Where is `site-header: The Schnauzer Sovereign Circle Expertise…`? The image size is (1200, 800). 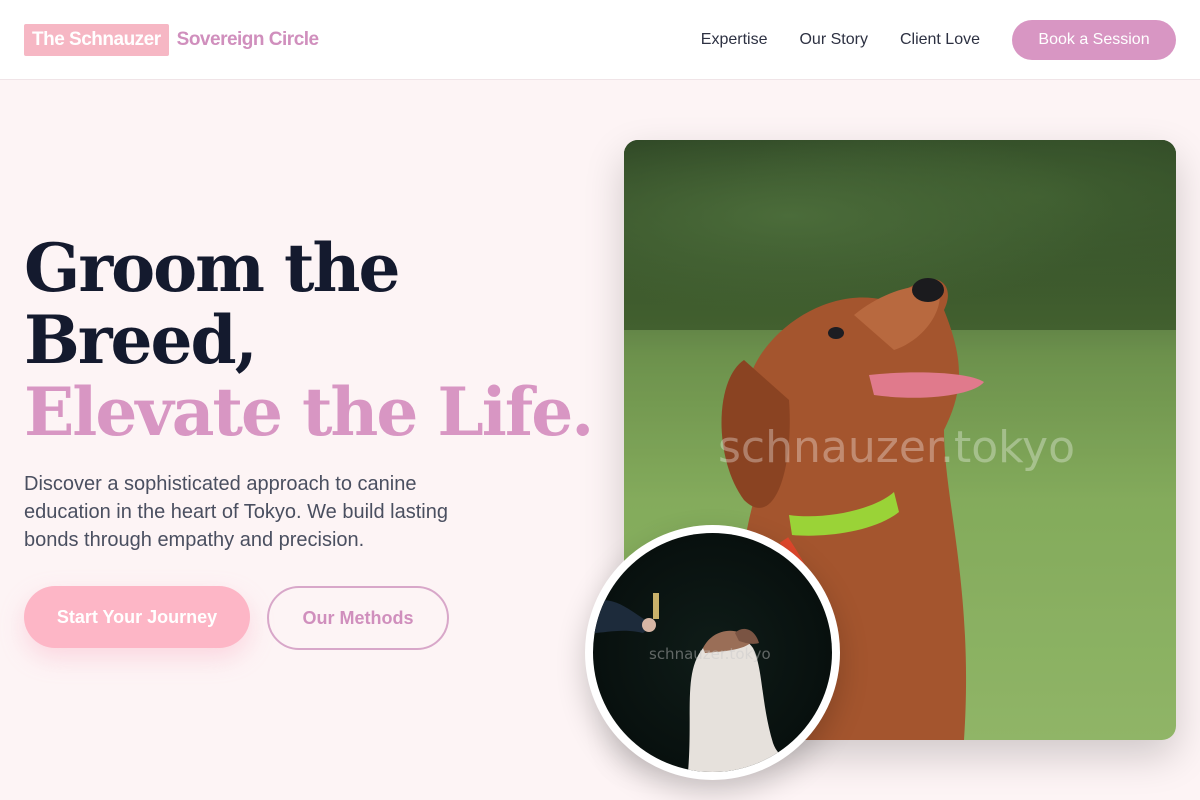
site-header: The Schnauzer Sovereign Circle Expertise… is located at coordinates (600, 40).